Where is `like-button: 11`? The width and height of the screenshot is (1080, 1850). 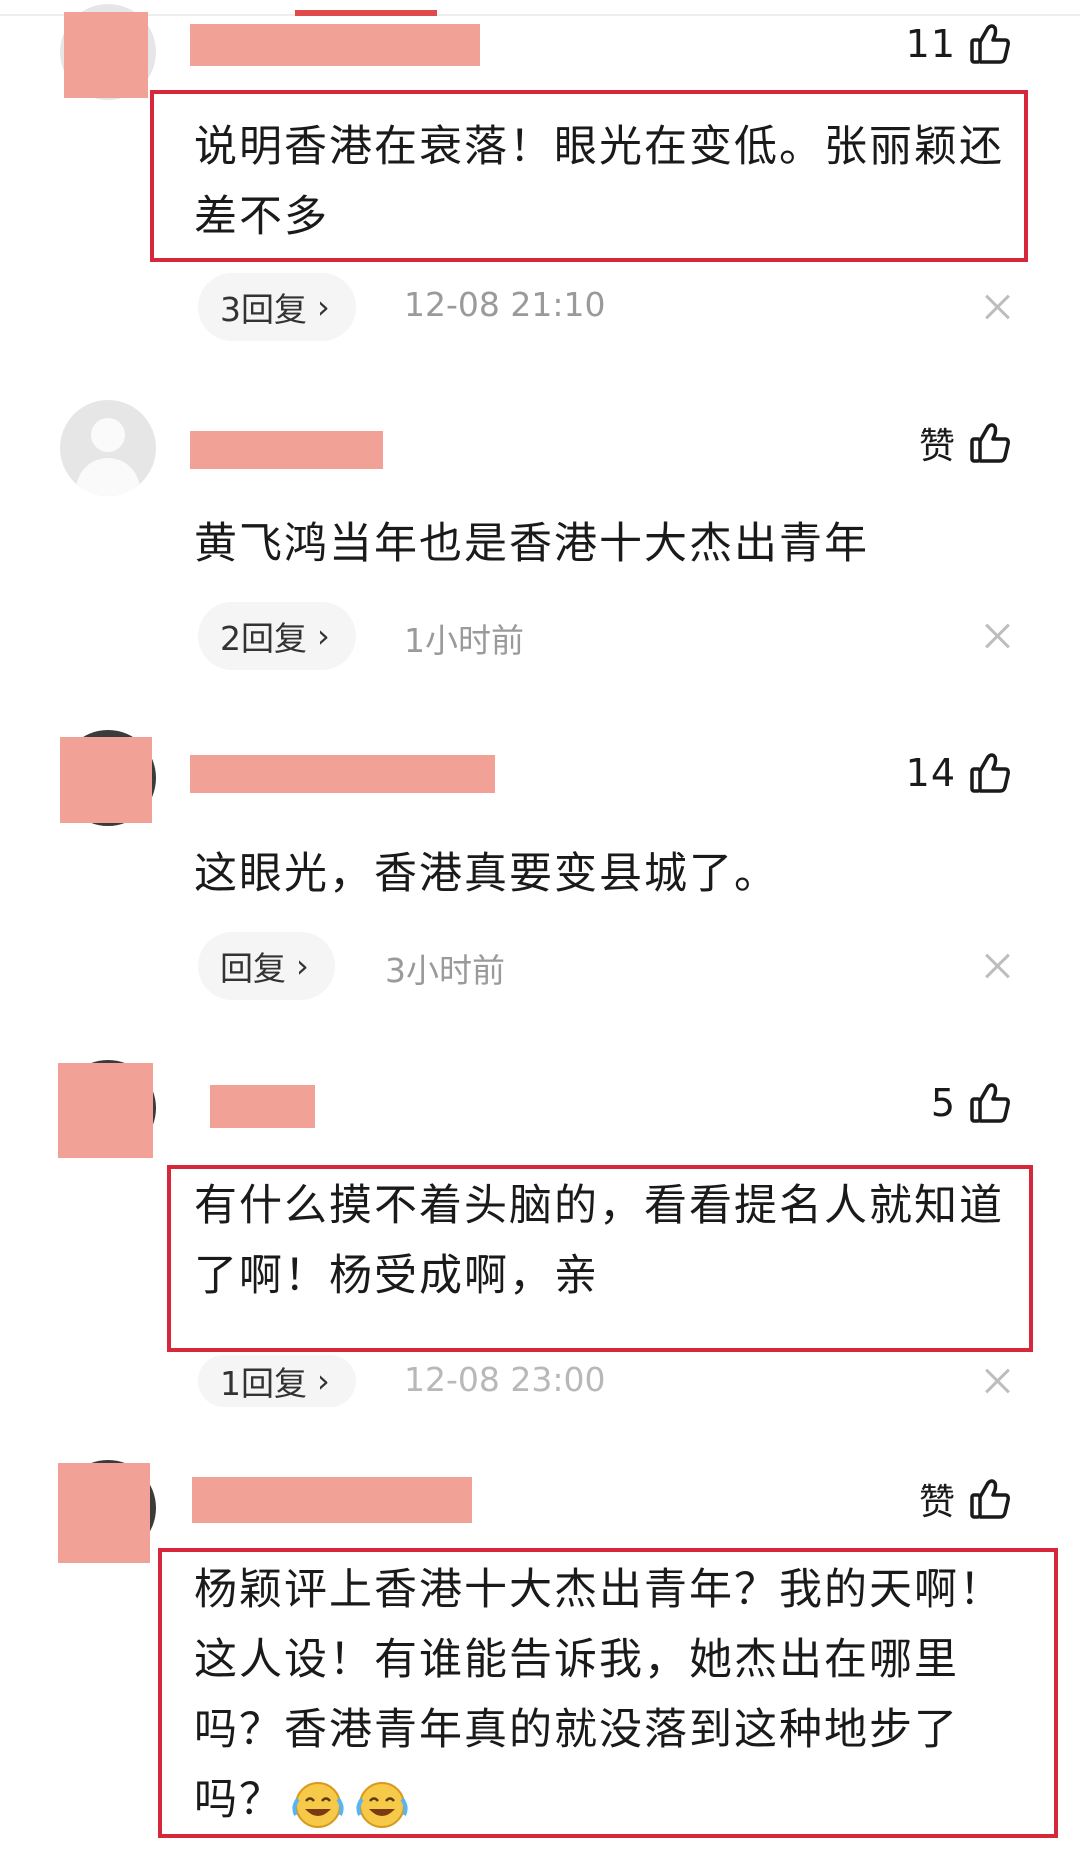
like-button: 11 is located at coordinates (959, 44).